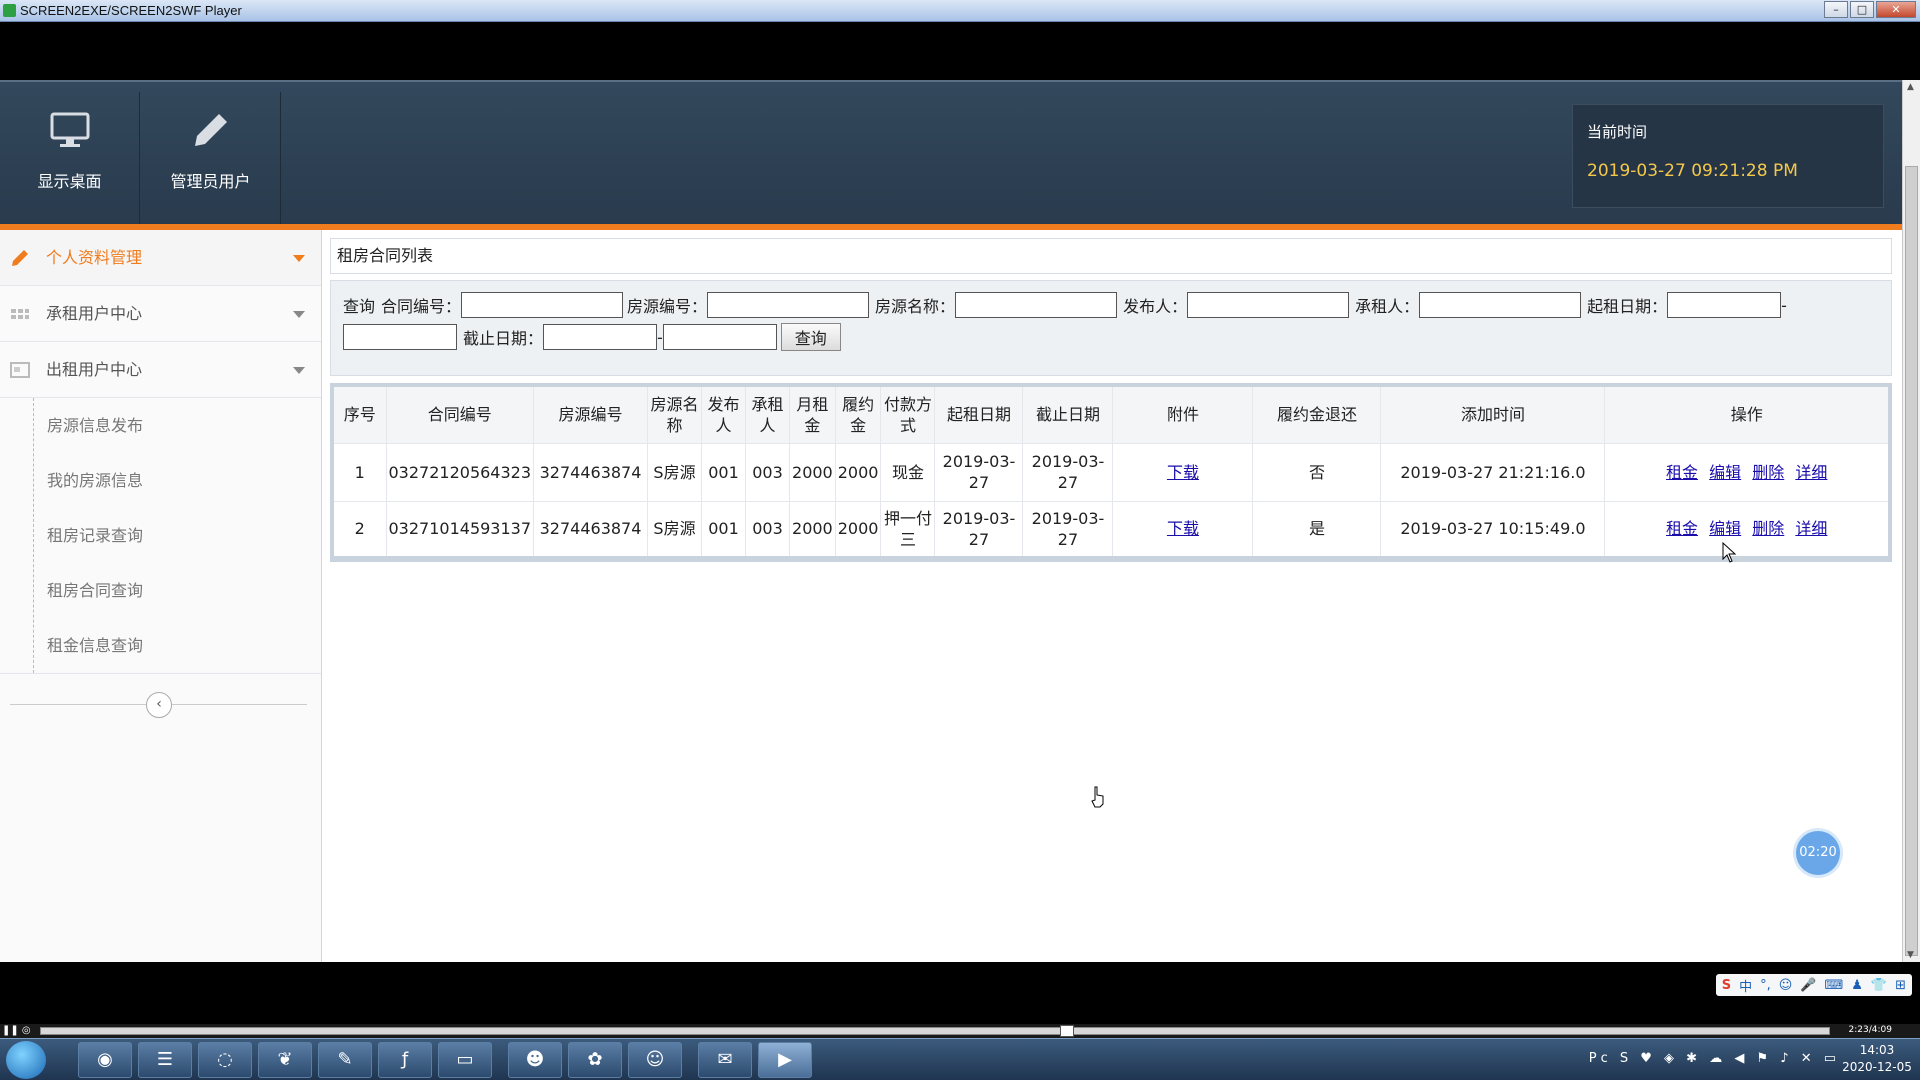 The height and width of the screenshot is (1080, 1920). What do you see at coordinates (160, 258) in the screenshot?
I see `sidebar-group-profile: 个人资料管理` at bounding box center [160, 258].